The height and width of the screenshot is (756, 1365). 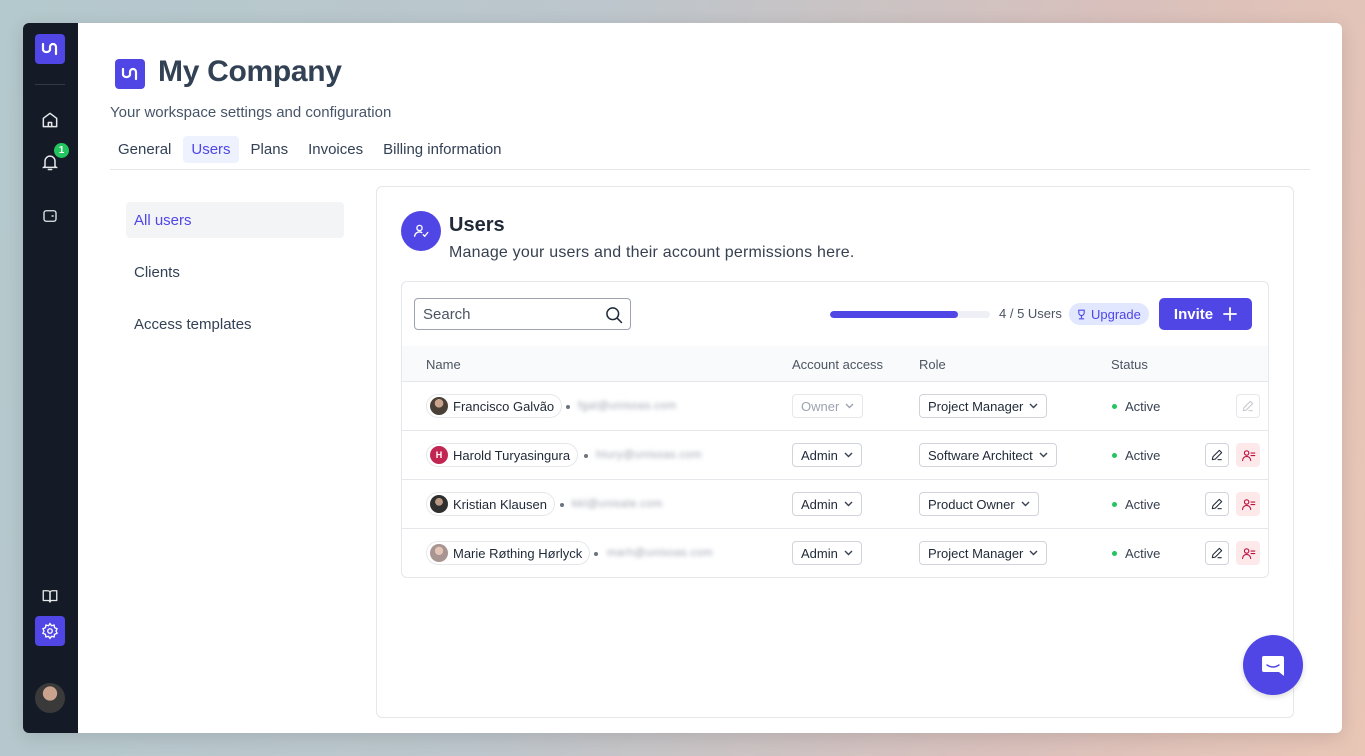 I want to click on page-title: My Company, so click(x=250, y=71).